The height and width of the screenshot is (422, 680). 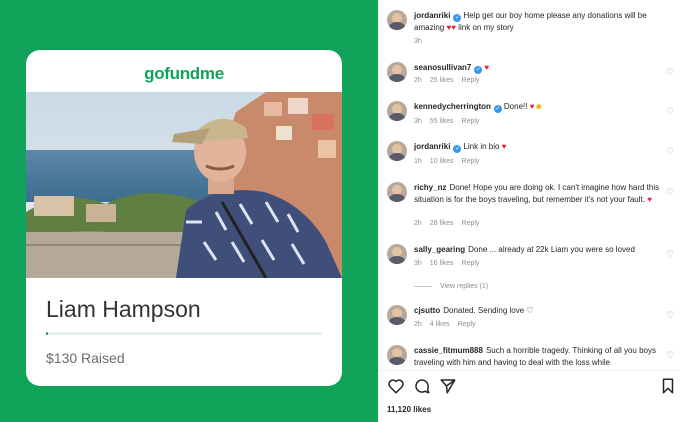 I want to click on comment-likes: 28 likes, so click(x=442, y=223).